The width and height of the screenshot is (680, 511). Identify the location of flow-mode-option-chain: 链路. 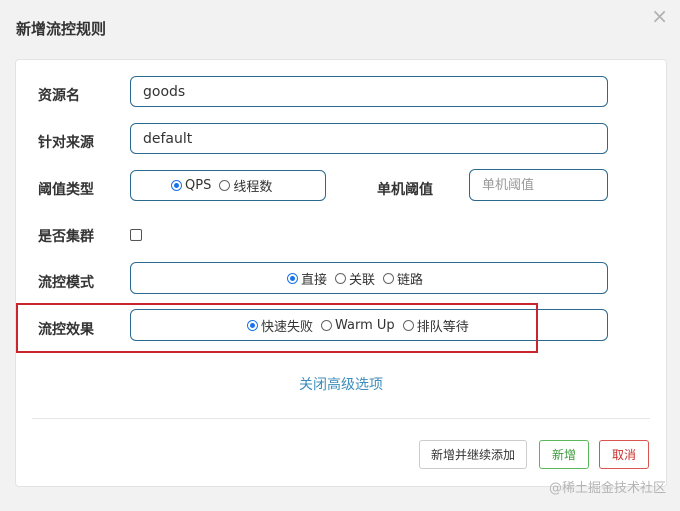
(403, 278).